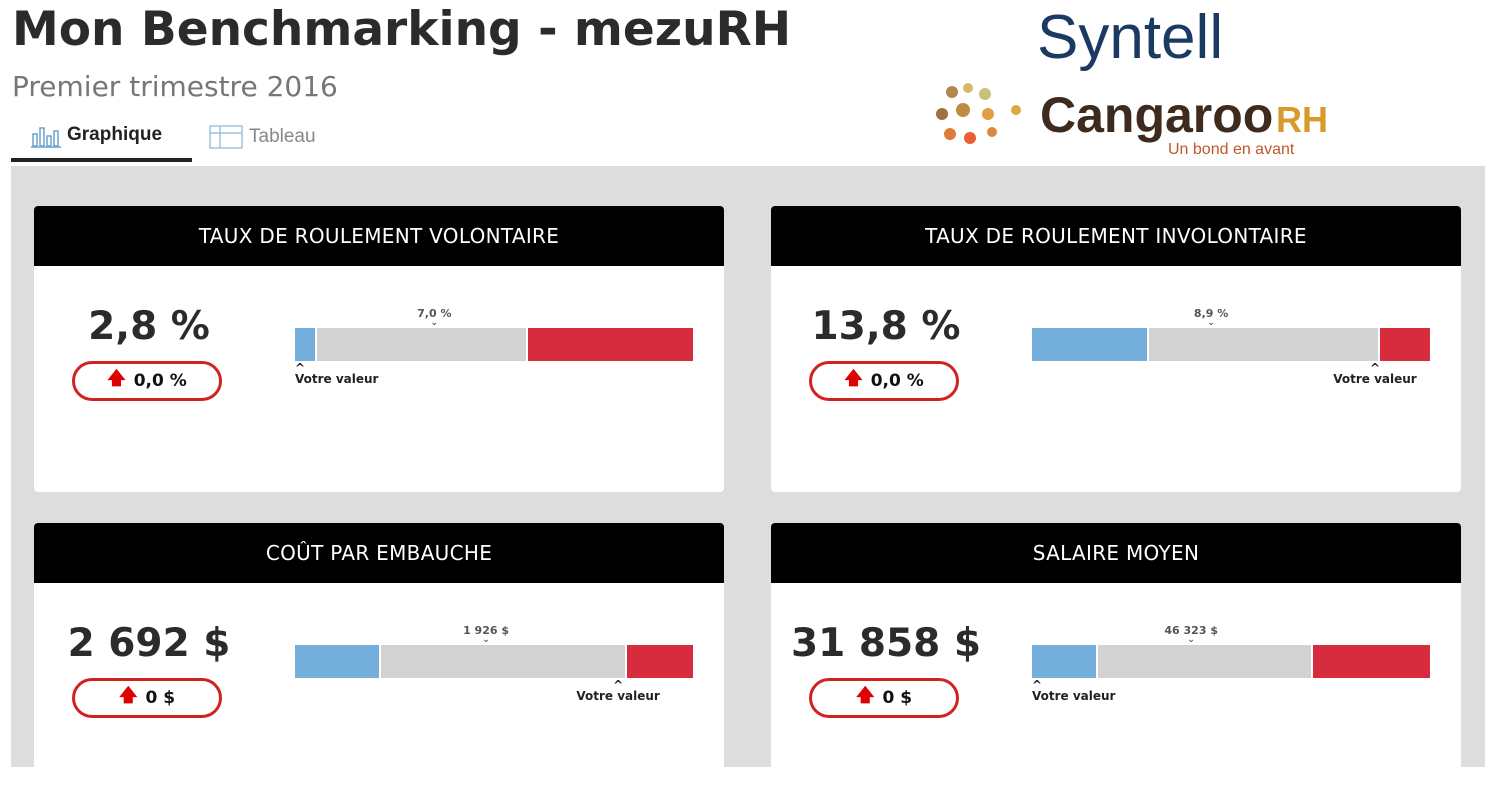  I want to click on card-value: 2,8 %, so click(149, 326).